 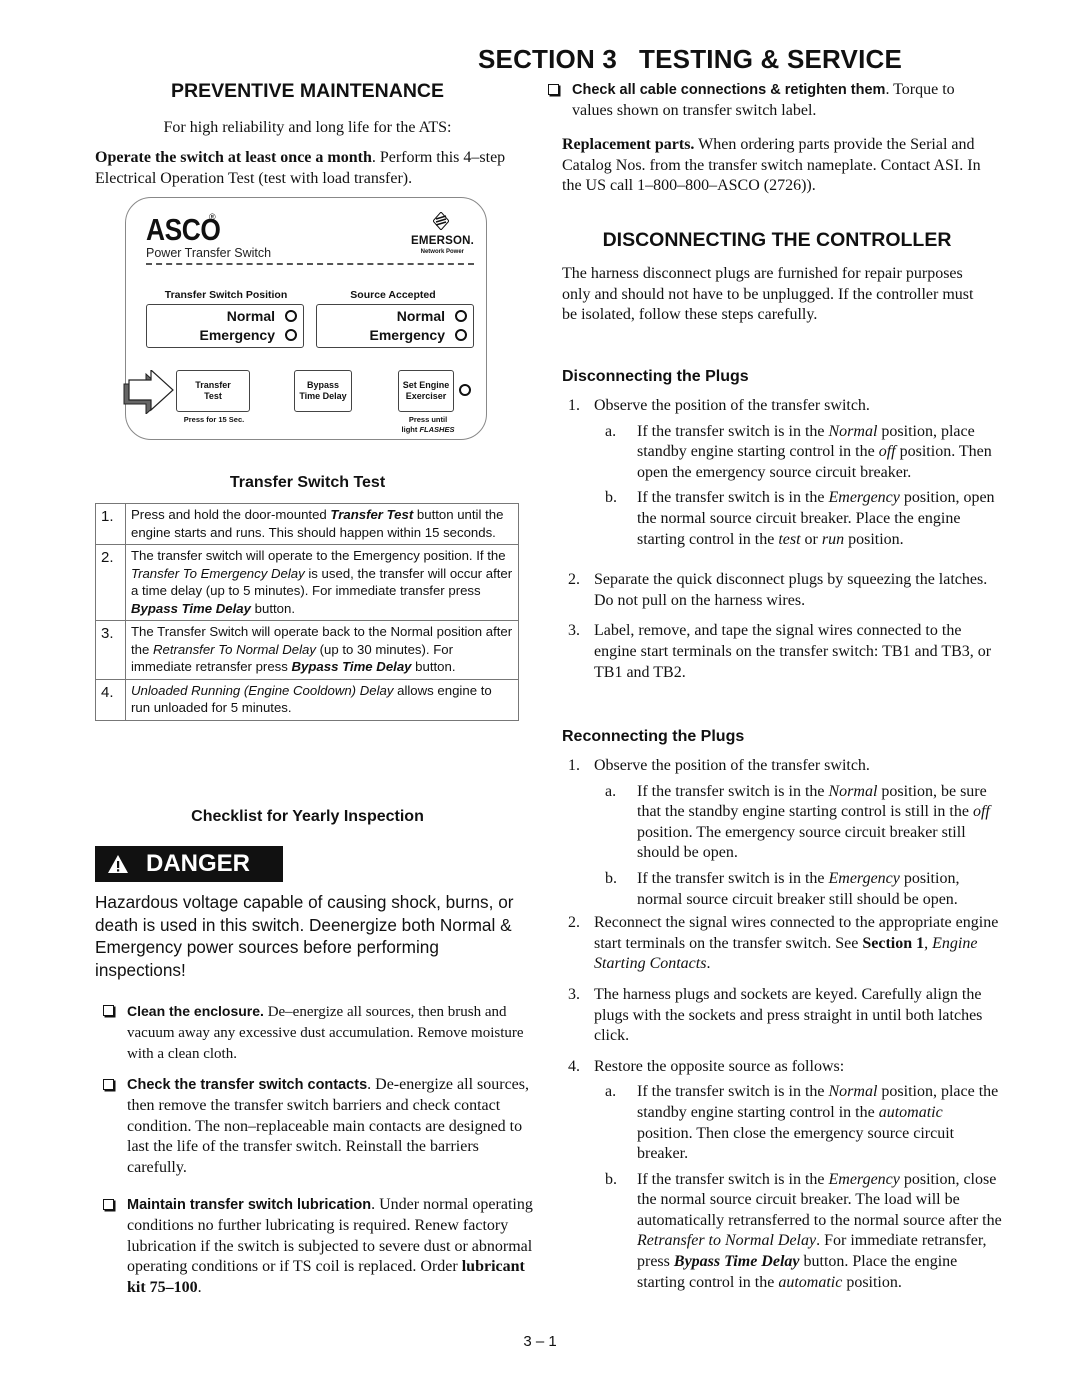 What do you see at coordinates (461, 316) in the screenshot?
I see `indicator-light-icon` at bounding box center [461, 316].